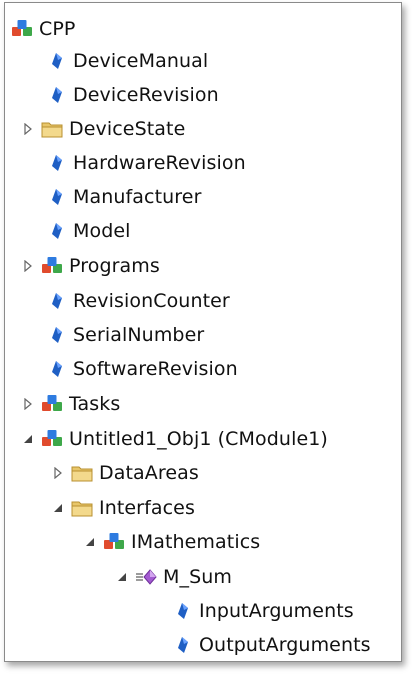 This screenshot has width=412, height=676. I want to click on tree-item-label: CPP, so click(57, 29).